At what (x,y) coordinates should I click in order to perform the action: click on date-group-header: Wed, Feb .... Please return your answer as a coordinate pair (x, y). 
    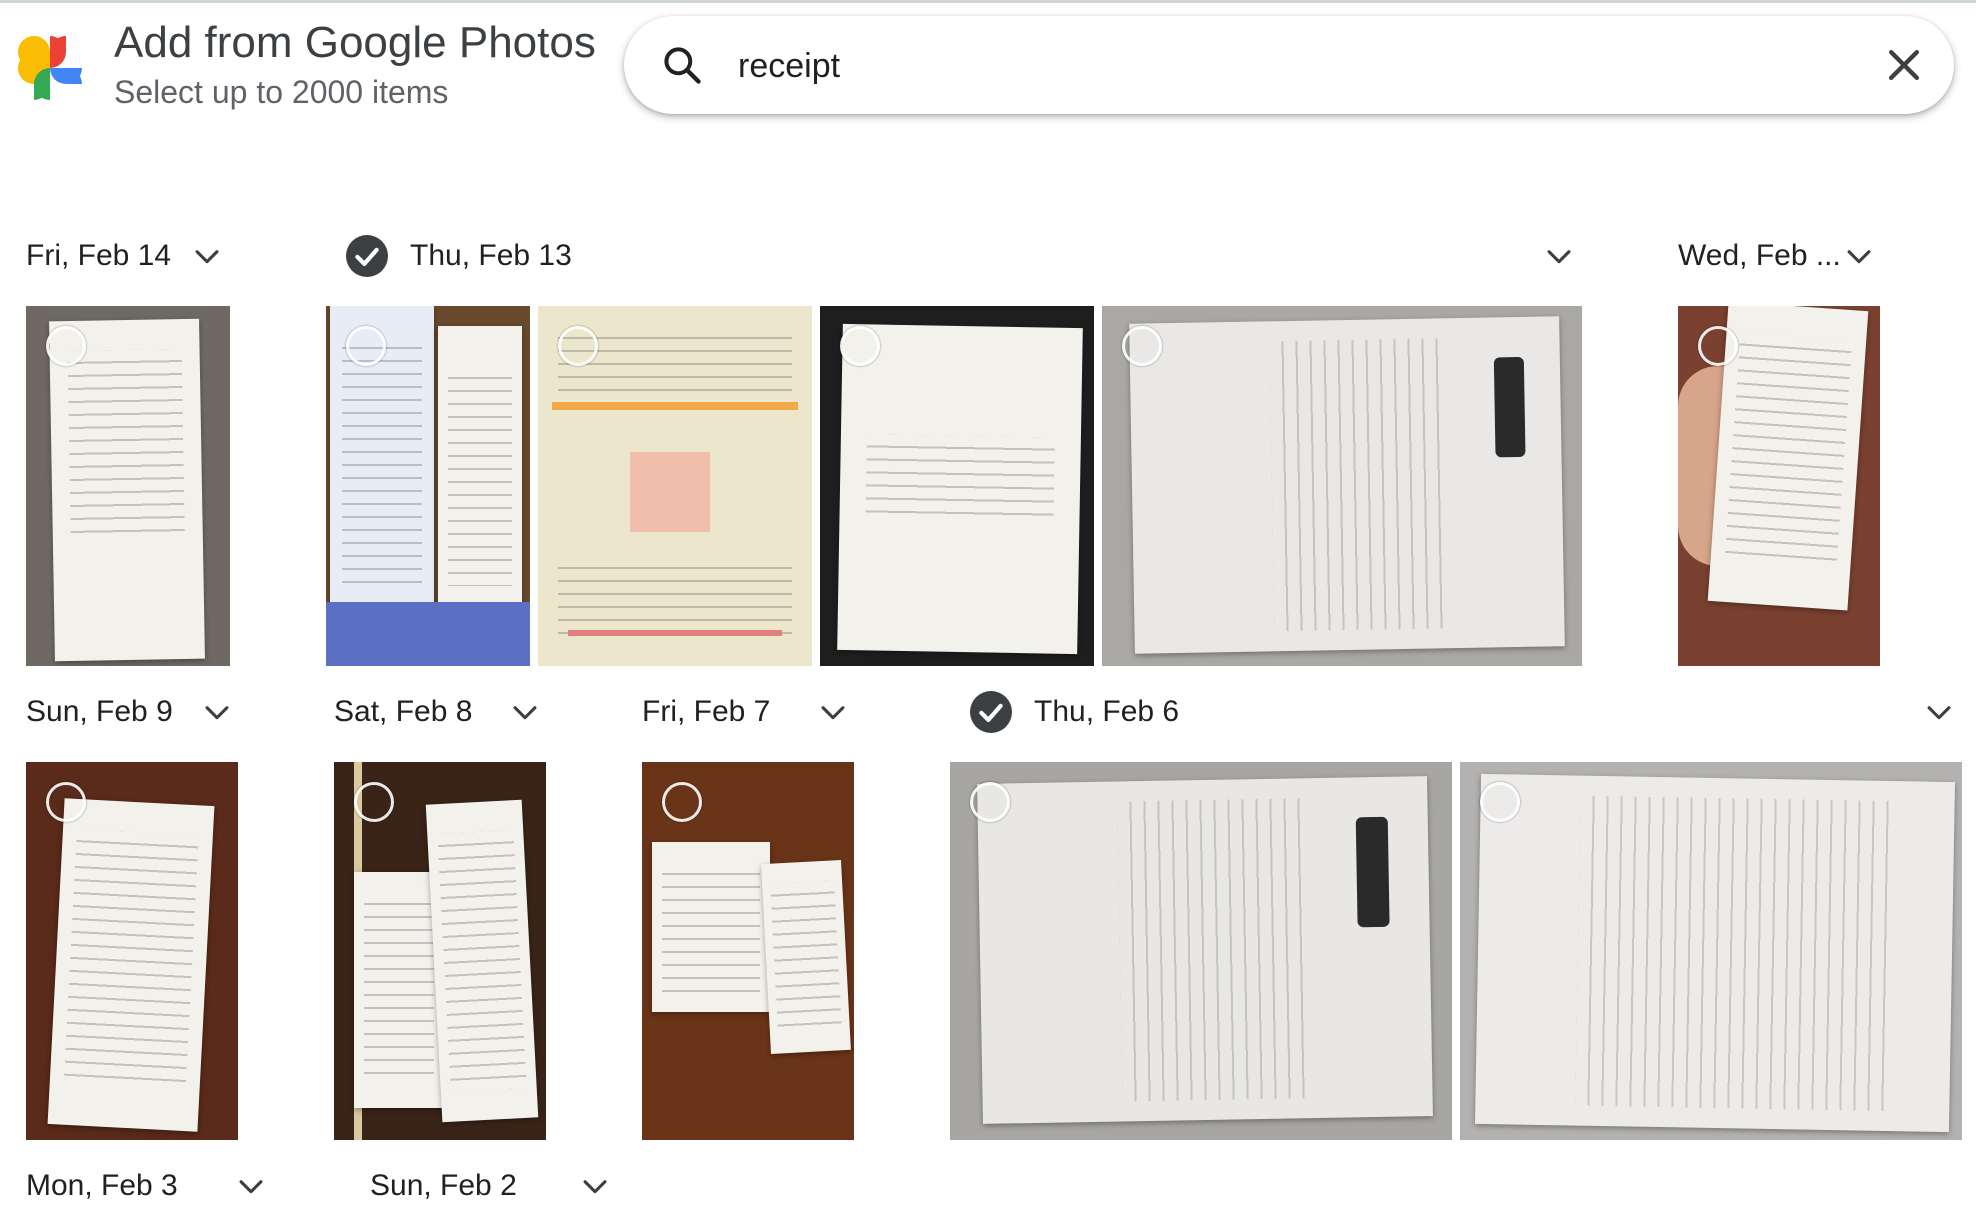
    Looking at the image, I should click on (1778, 256).